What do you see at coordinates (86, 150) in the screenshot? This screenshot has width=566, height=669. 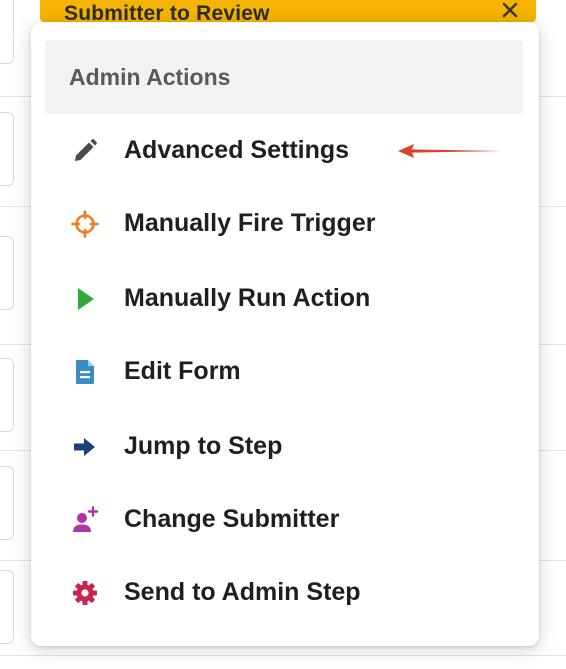 I see `pencil-icon` at bounding box center [86, 150].